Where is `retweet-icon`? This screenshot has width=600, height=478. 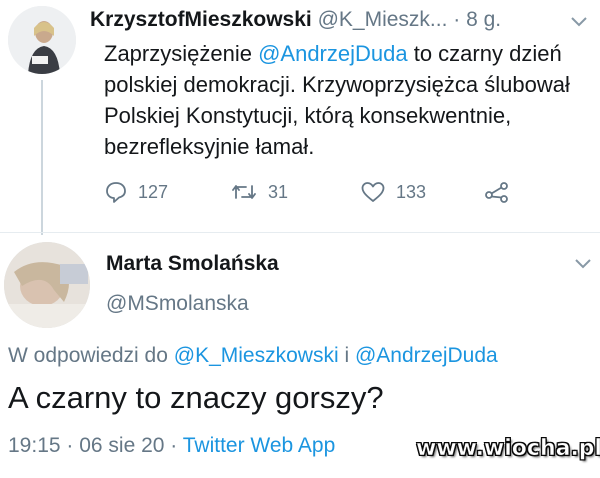 retweet-icon is located at coordinates (244, 192).